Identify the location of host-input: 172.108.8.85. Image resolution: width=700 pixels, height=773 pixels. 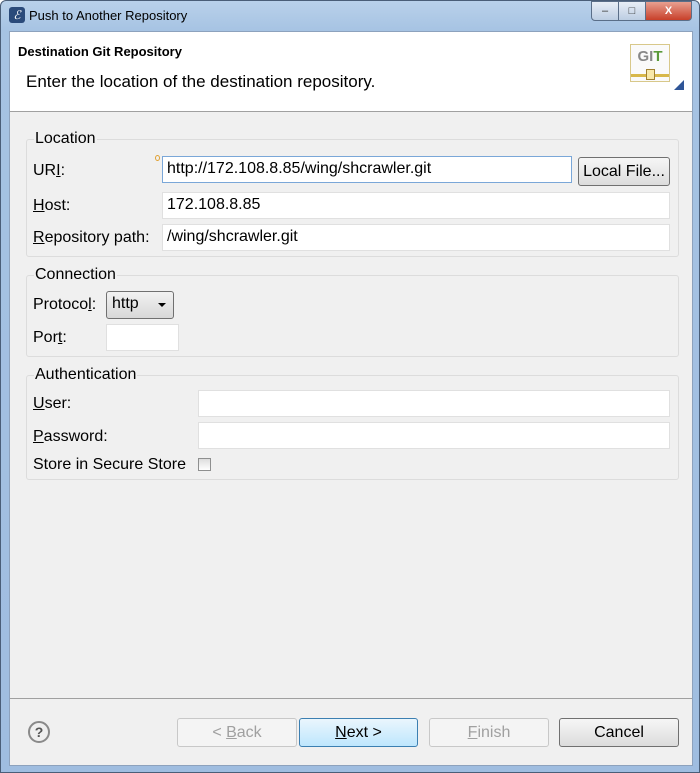
(416, 205).